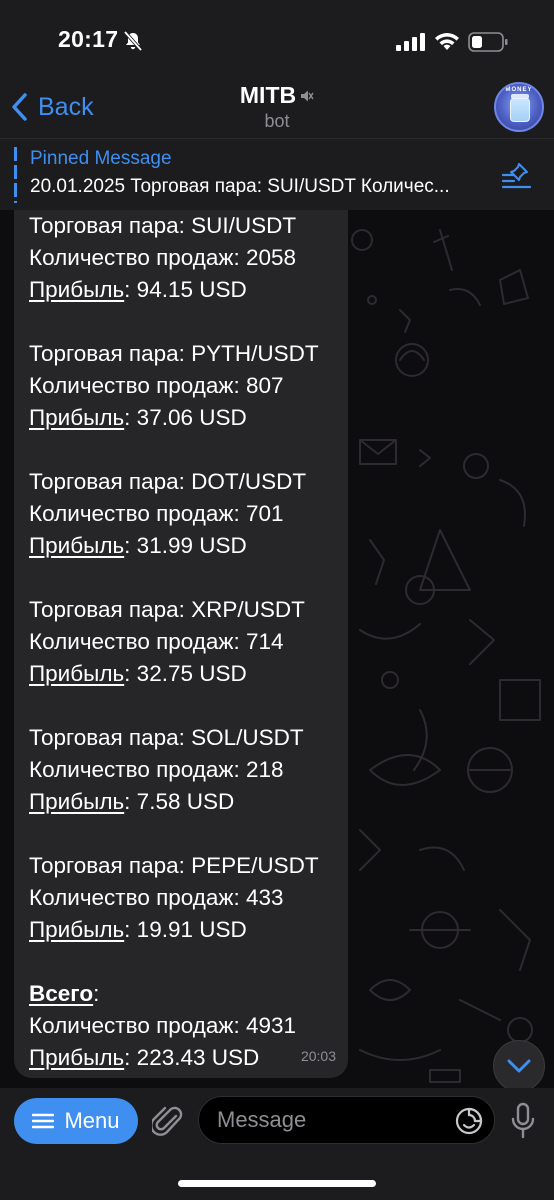 The width and height of the screenshot is (554, 1200). I want to click on chat-title: MITB, so click(268, 95).